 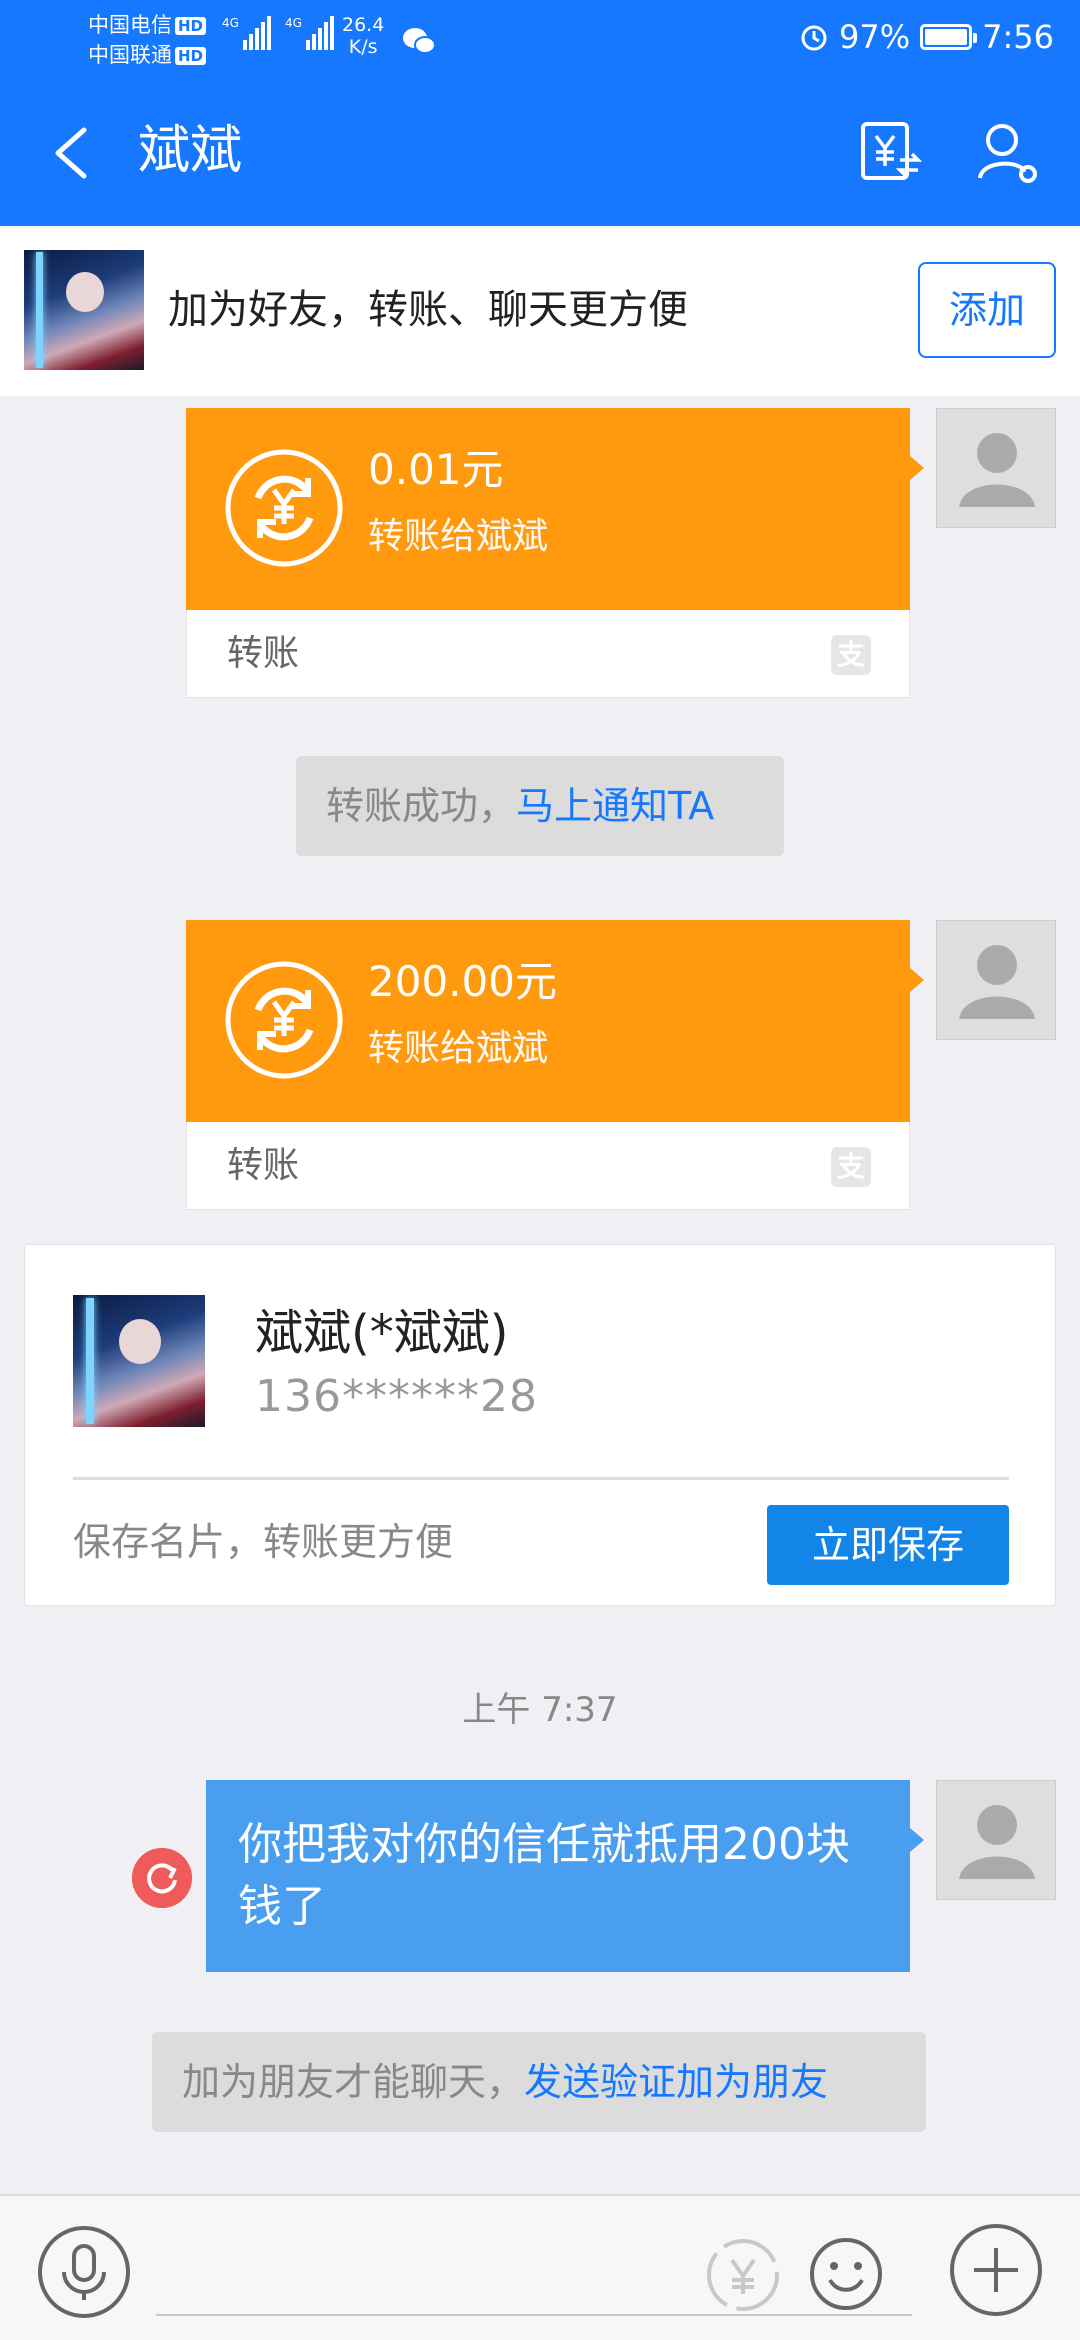 I want to click on transfer-header: 200.00元 转账给斌斌, so click(x=555, y=1021).